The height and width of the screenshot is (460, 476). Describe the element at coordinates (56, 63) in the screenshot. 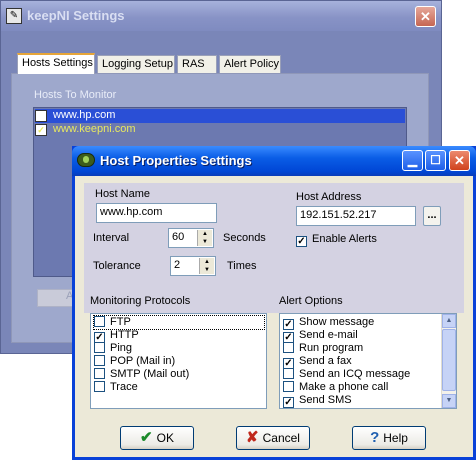

I see `tab-hosts-settings: Hosts Settings` at that location.